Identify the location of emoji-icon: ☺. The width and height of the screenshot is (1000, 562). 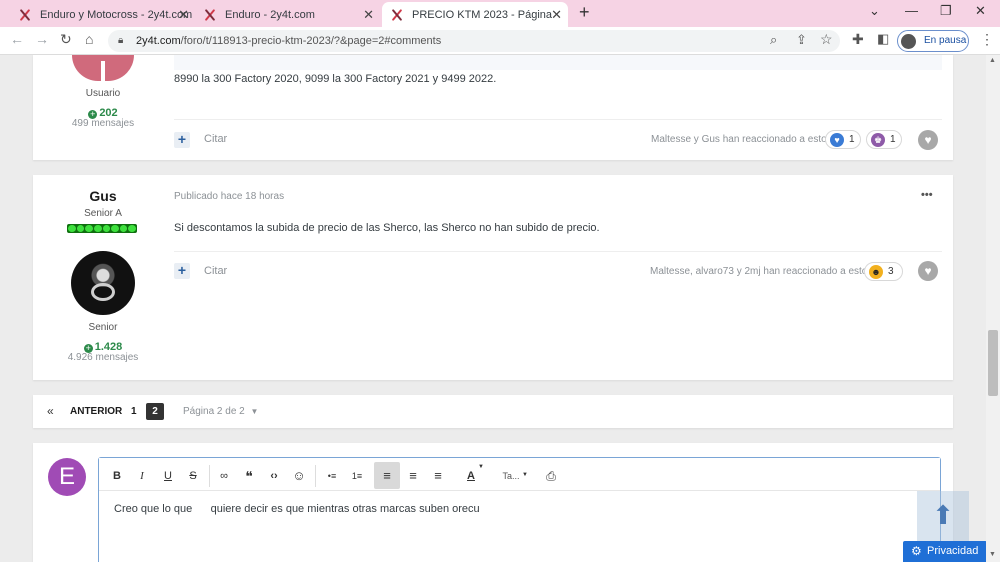
(299, 476).